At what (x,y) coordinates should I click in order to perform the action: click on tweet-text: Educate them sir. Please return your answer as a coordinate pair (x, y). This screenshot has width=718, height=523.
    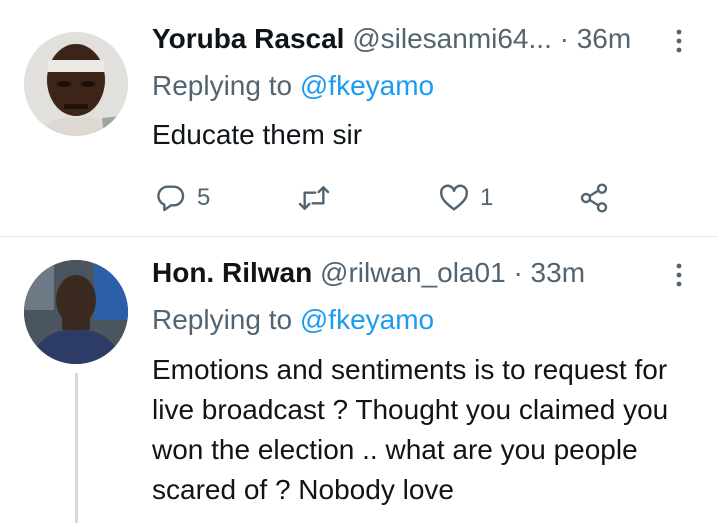
    Looking at the image, I should click on (257, 134).